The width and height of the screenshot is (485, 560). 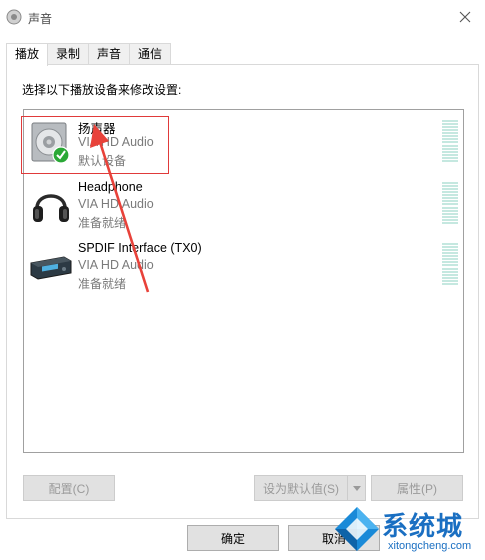 I want to click on set-default-label: 设为默认值(S), so click(x=301, y=488).